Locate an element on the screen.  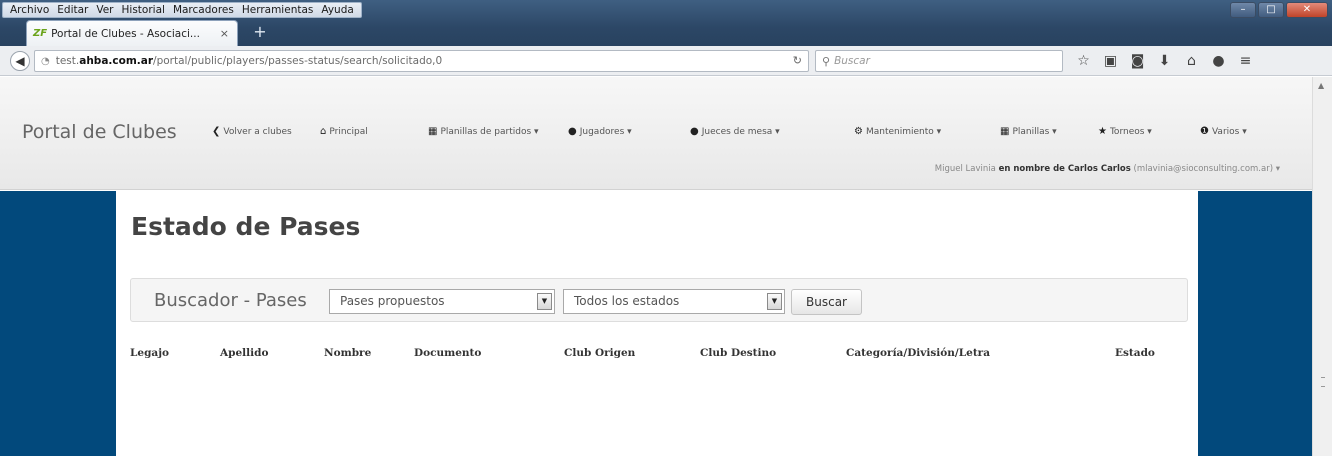
site-info-icon: ◔ is located at coordinates (45, 61).